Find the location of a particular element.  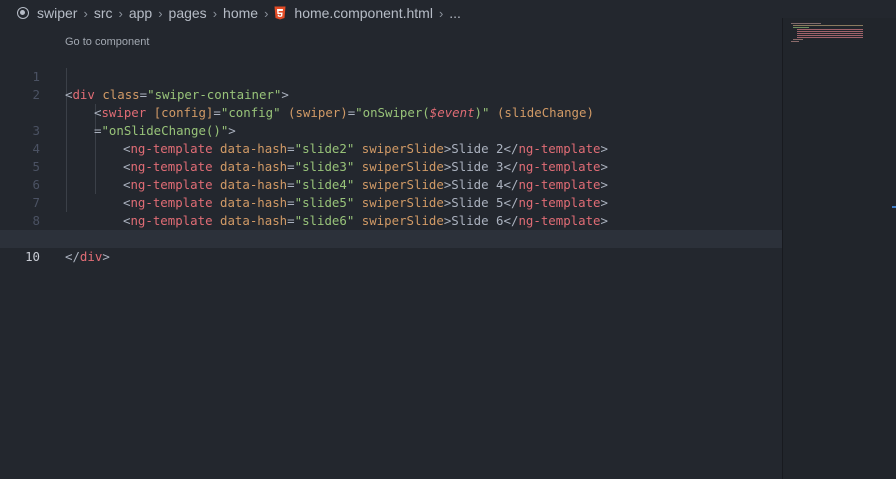

minimap is located at coordinates (839, 248).